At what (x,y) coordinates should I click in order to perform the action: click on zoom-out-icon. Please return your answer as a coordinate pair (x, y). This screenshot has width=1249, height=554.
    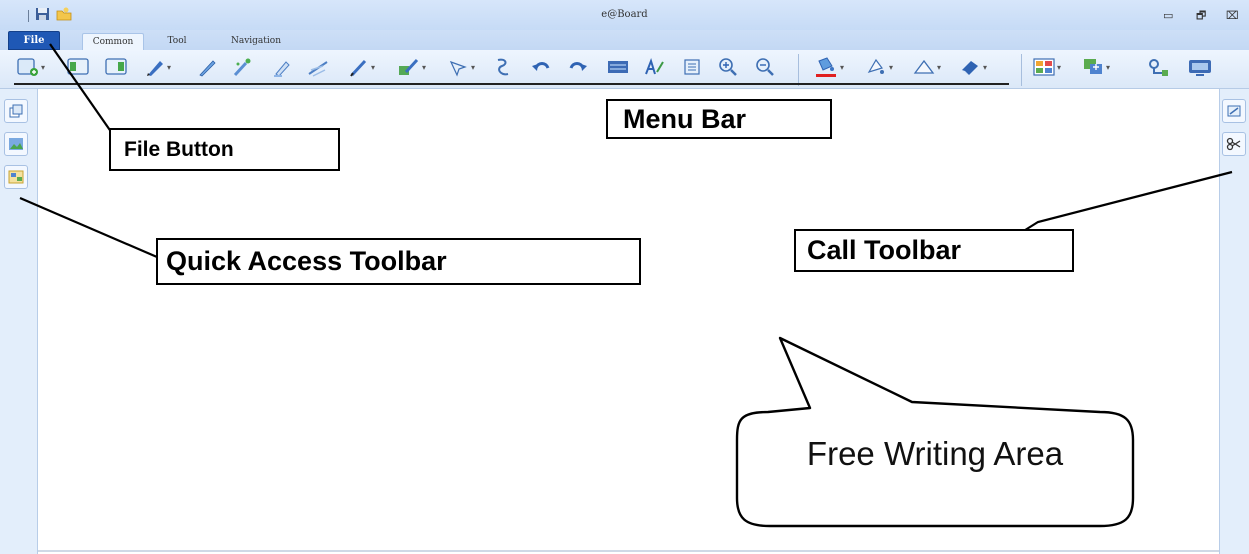
    Looking at the image, I should click on (765, 67).